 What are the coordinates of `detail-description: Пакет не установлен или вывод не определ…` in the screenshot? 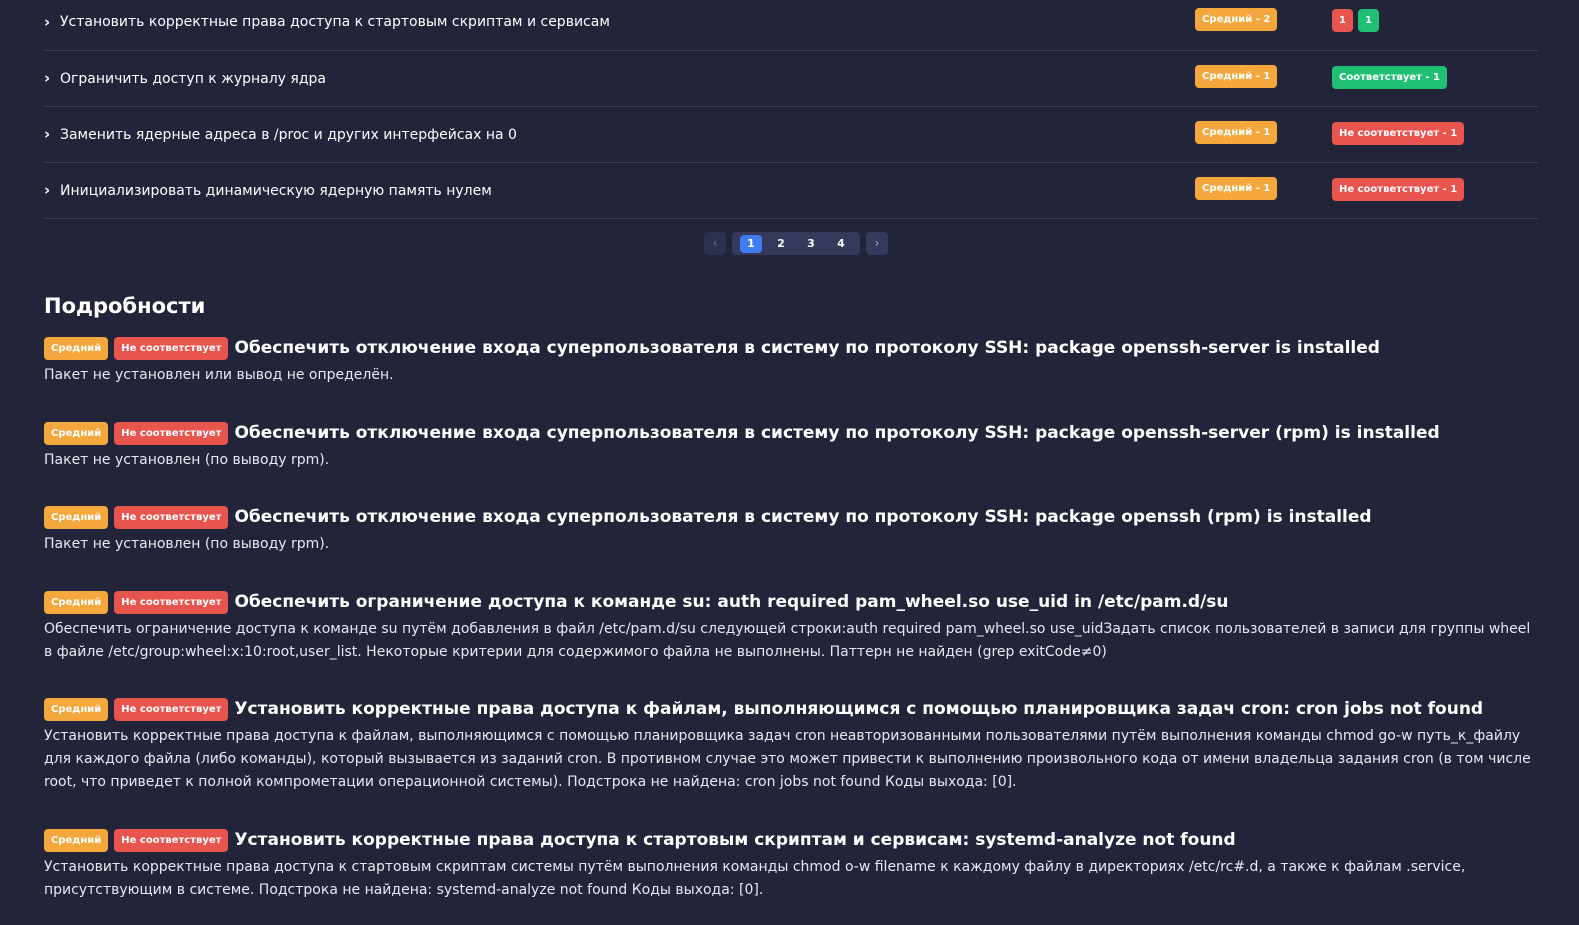 It's located at (219, 375).